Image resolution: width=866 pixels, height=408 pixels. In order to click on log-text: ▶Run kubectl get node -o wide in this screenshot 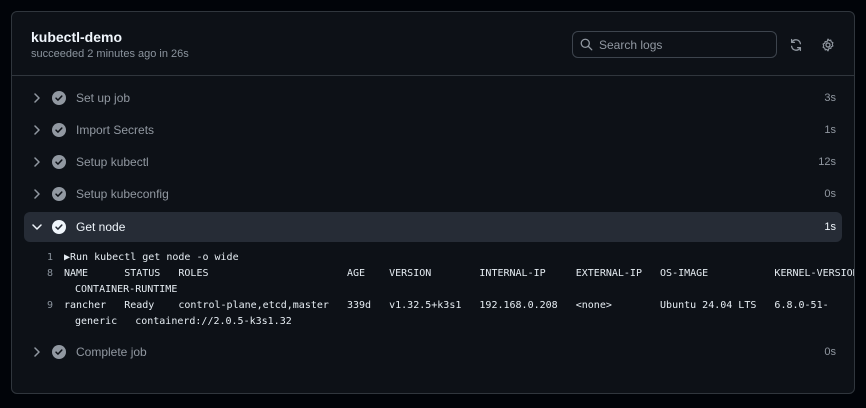, I will do `click(151, 257)`.